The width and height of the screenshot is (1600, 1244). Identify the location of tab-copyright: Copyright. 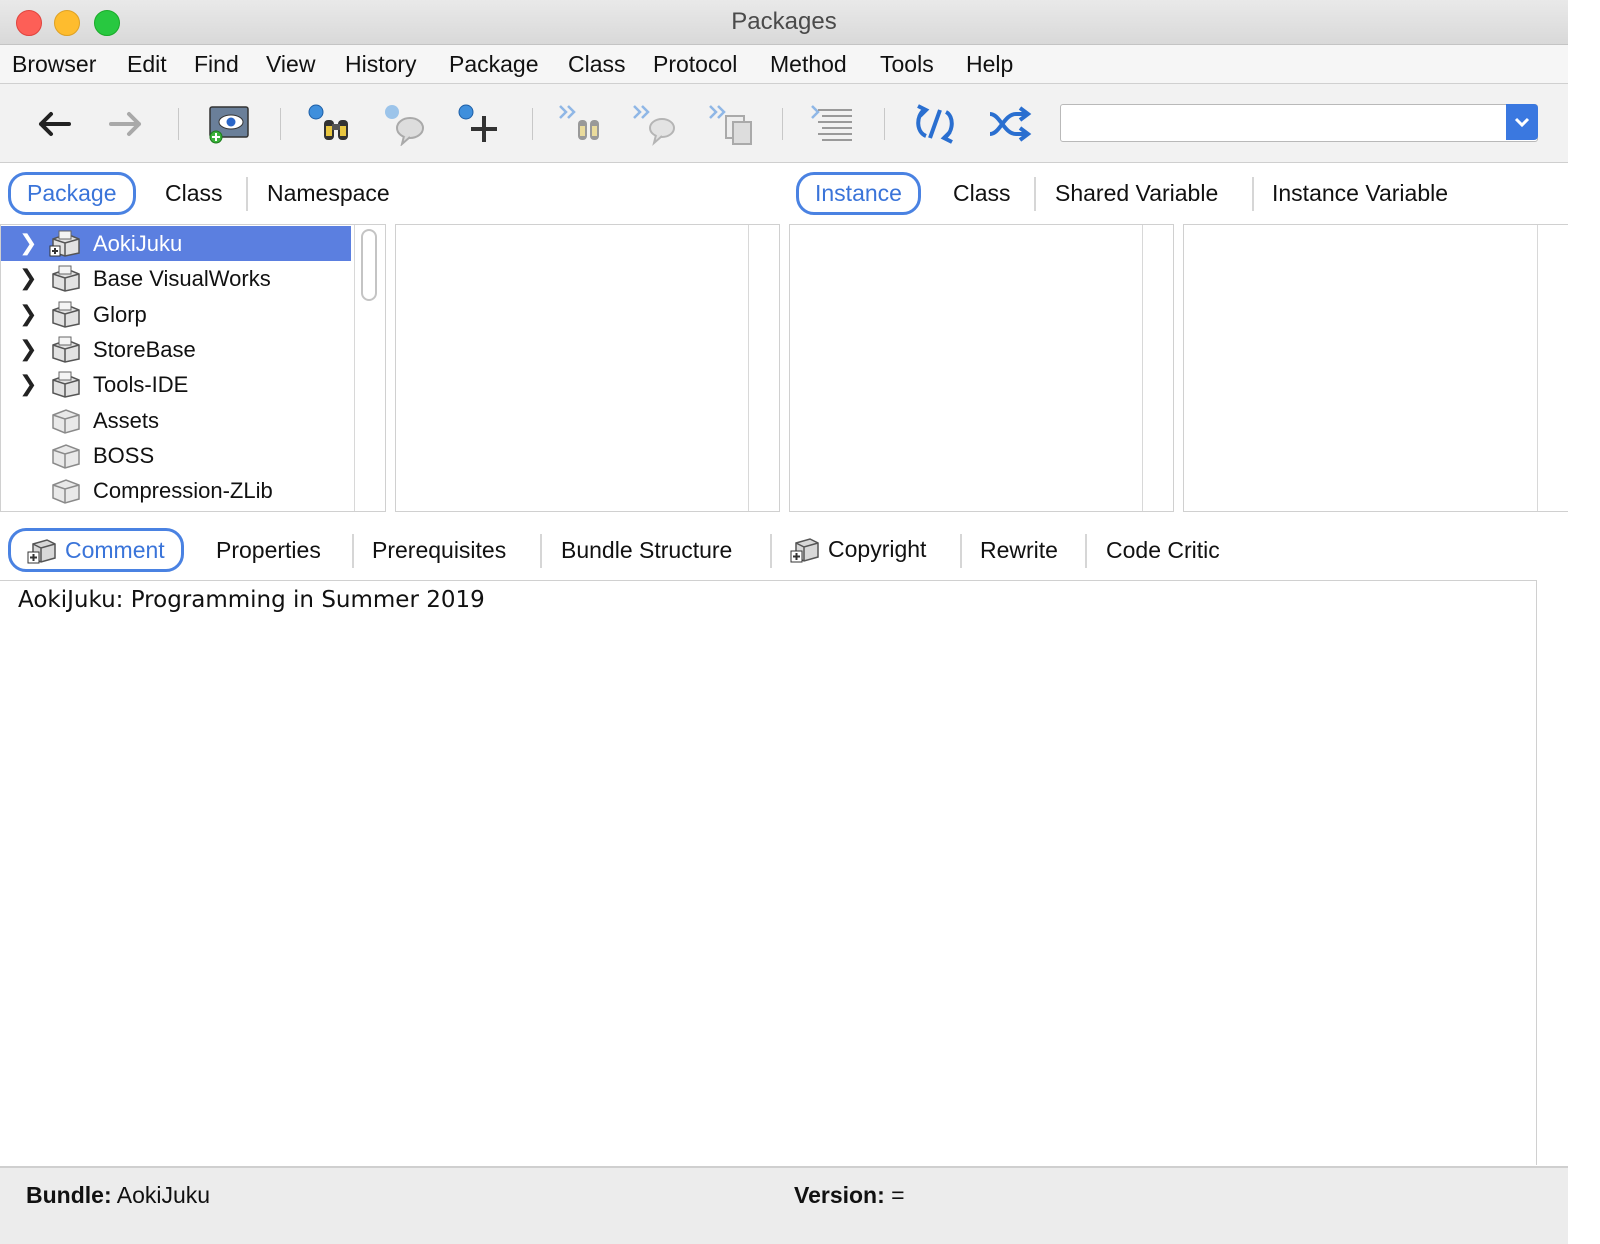
(858, 549).